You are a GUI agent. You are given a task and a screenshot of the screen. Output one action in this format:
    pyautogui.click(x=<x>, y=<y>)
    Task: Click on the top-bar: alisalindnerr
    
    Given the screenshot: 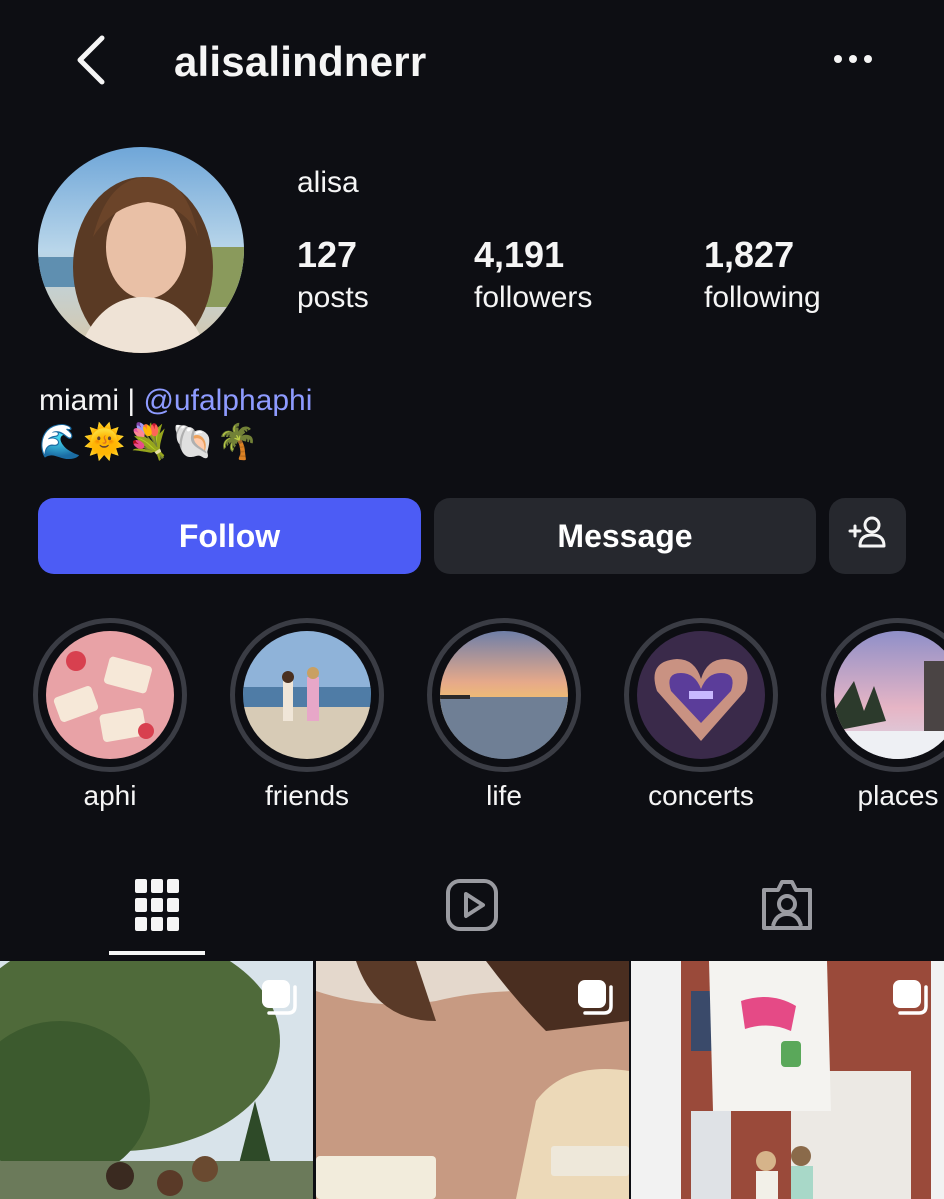 What is the action you would take?
    pyautogui.click(x=472, y=60)
    